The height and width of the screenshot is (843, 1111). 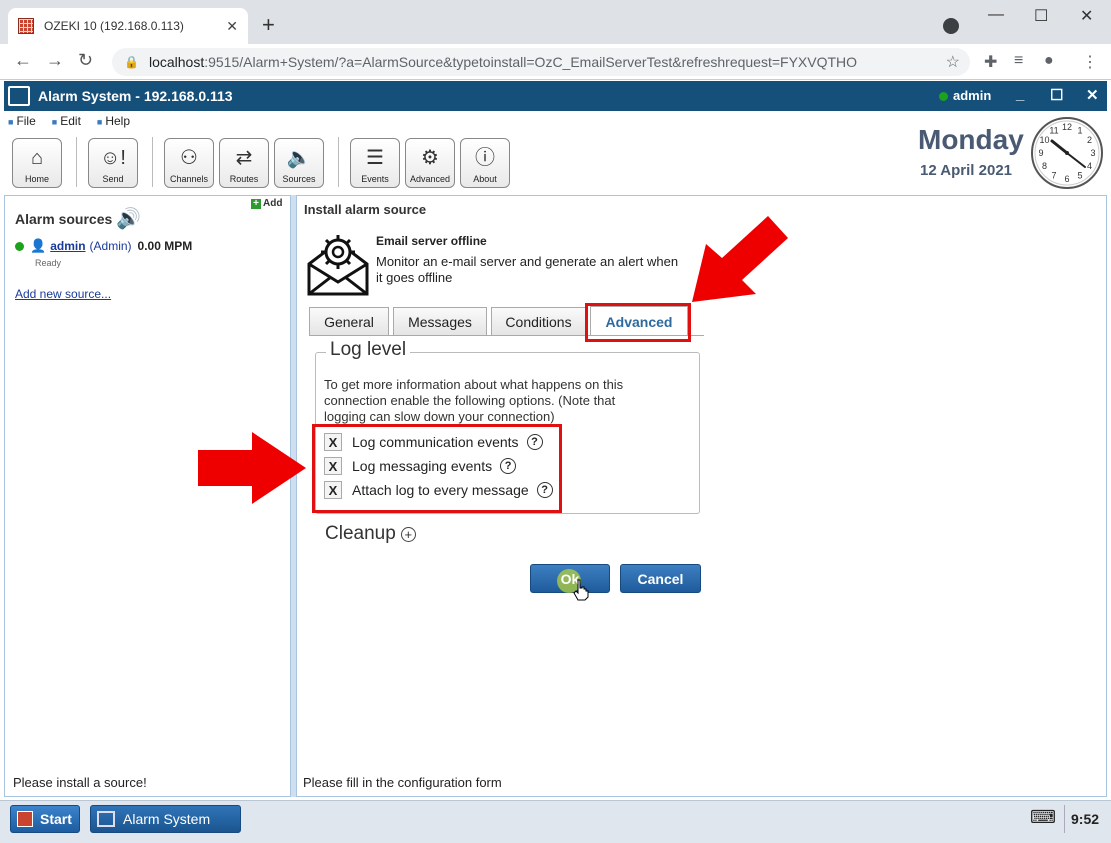 What do you see at coordinates (1067, 153) in the screenshot?
I see `analog-clock: 12 12 3 45678 9 1011` at bounding box center [1067, 153].